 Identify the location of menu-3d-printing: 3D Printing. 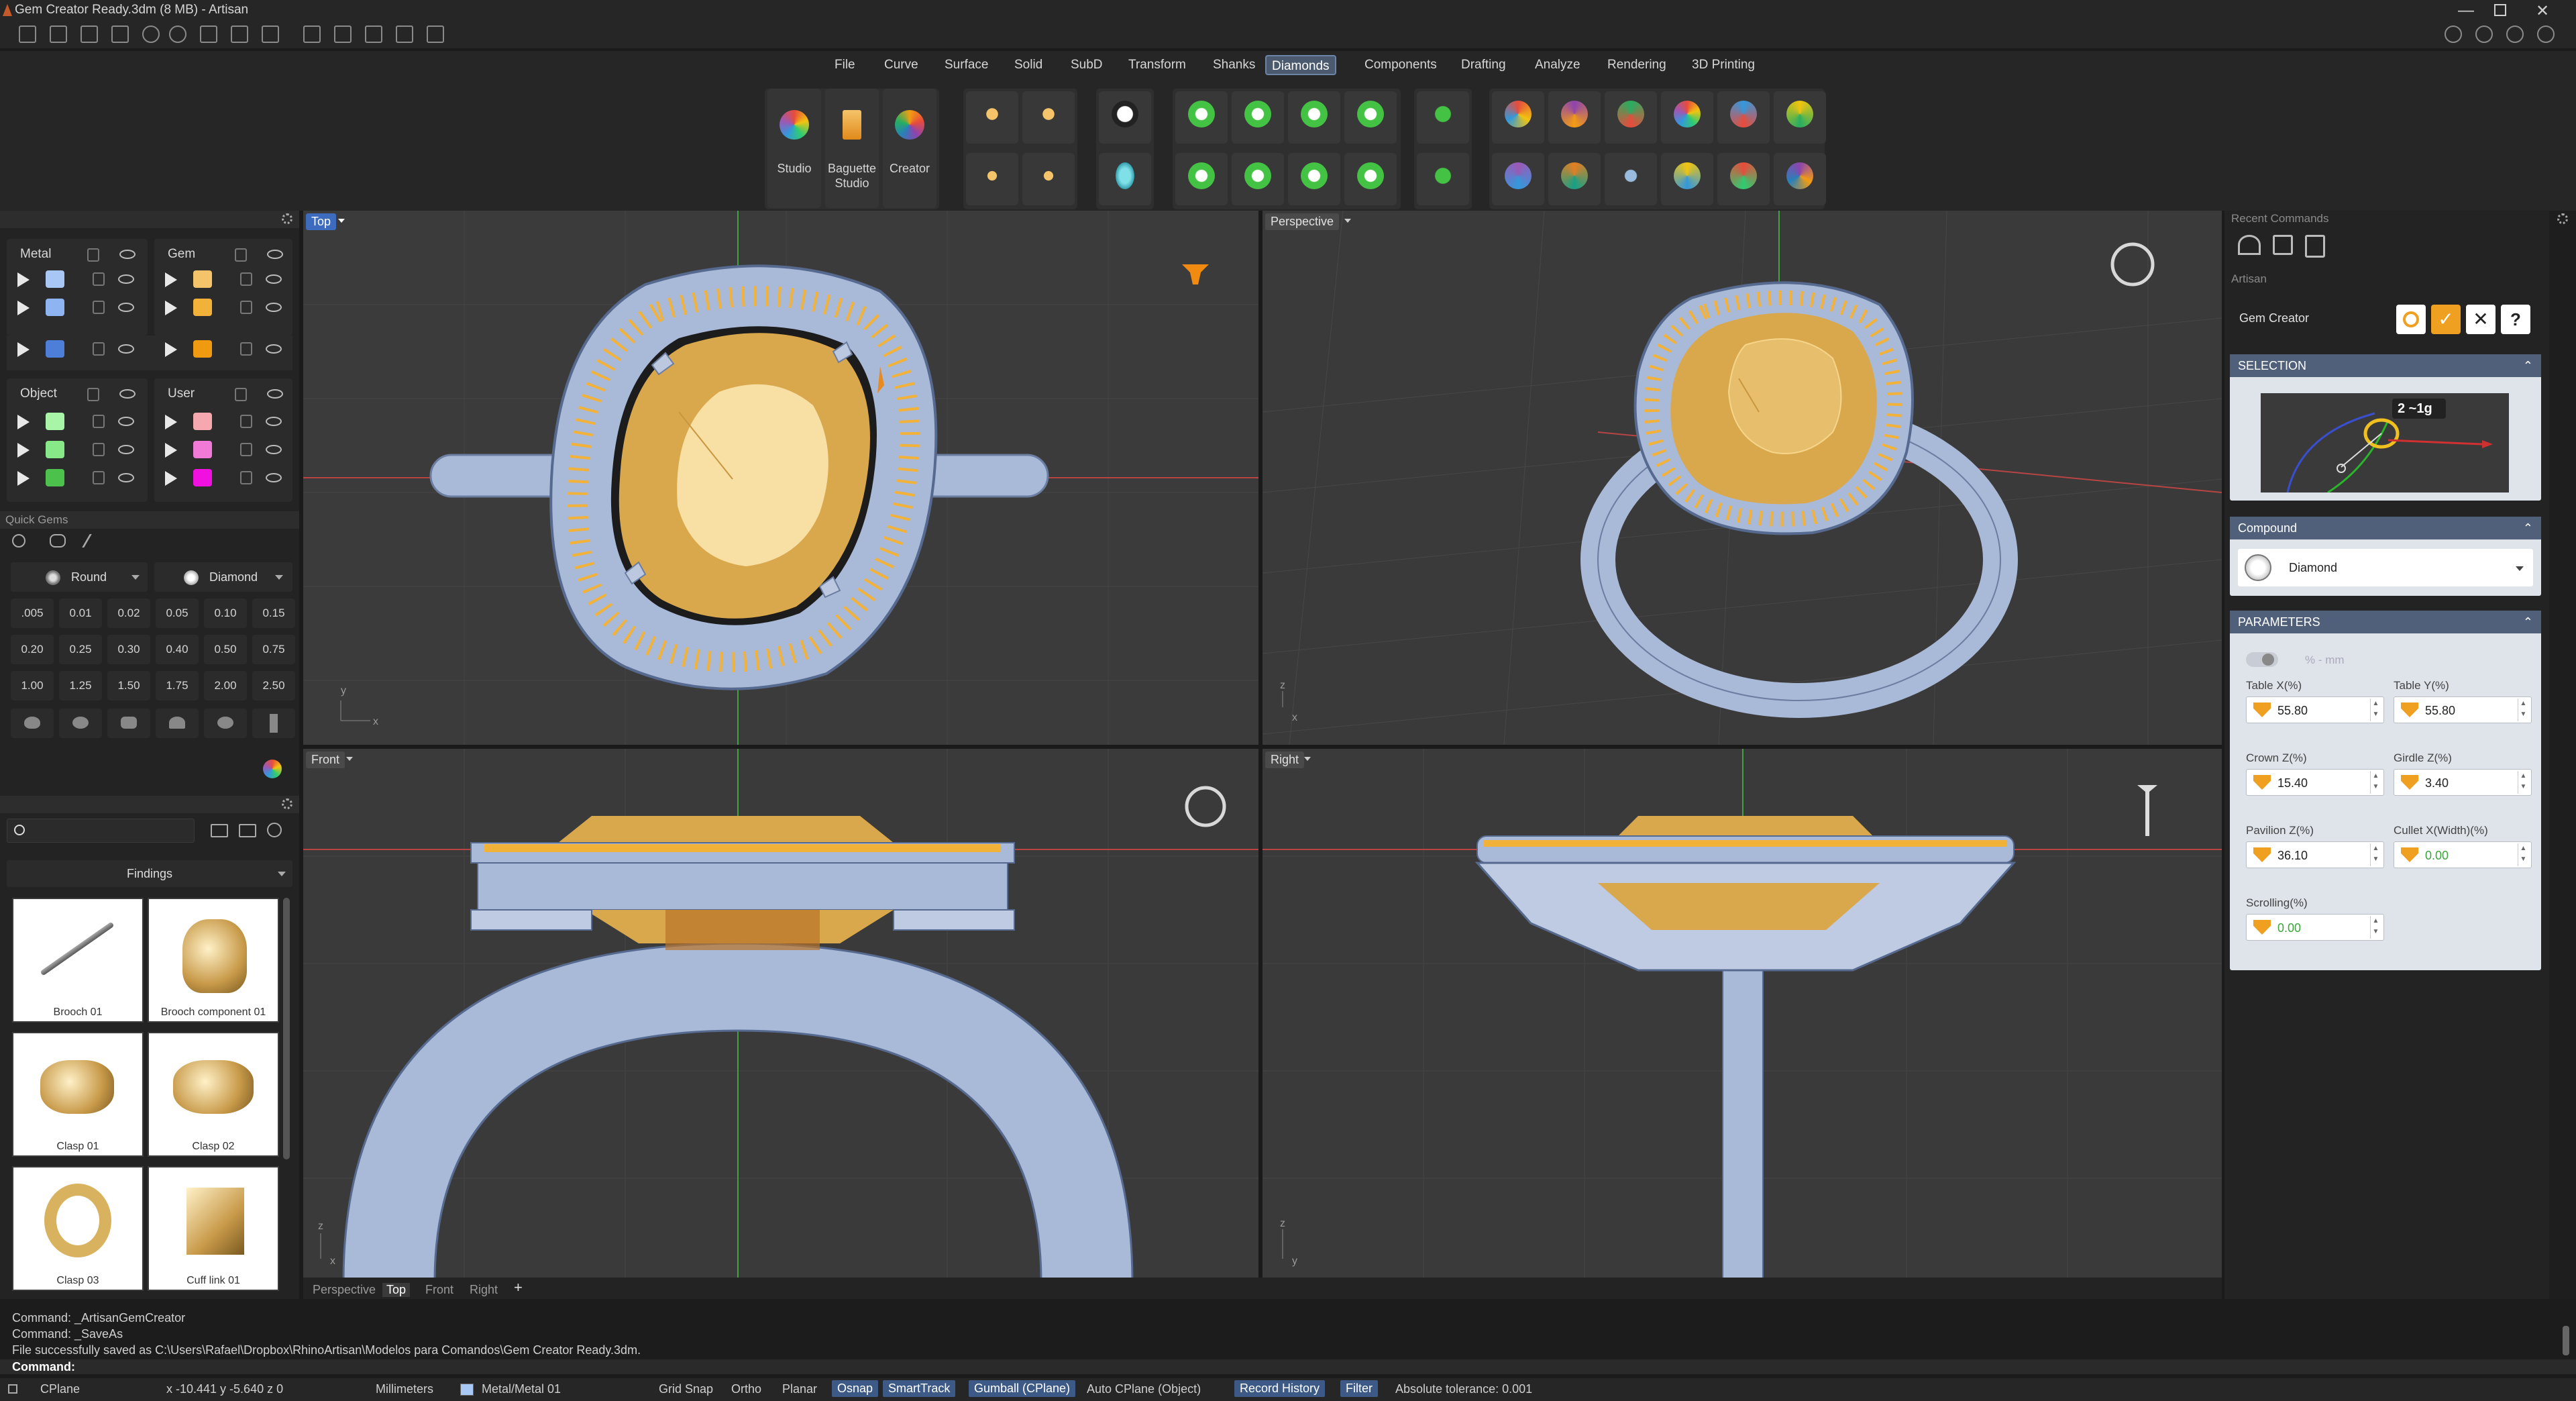
(1723, 65).